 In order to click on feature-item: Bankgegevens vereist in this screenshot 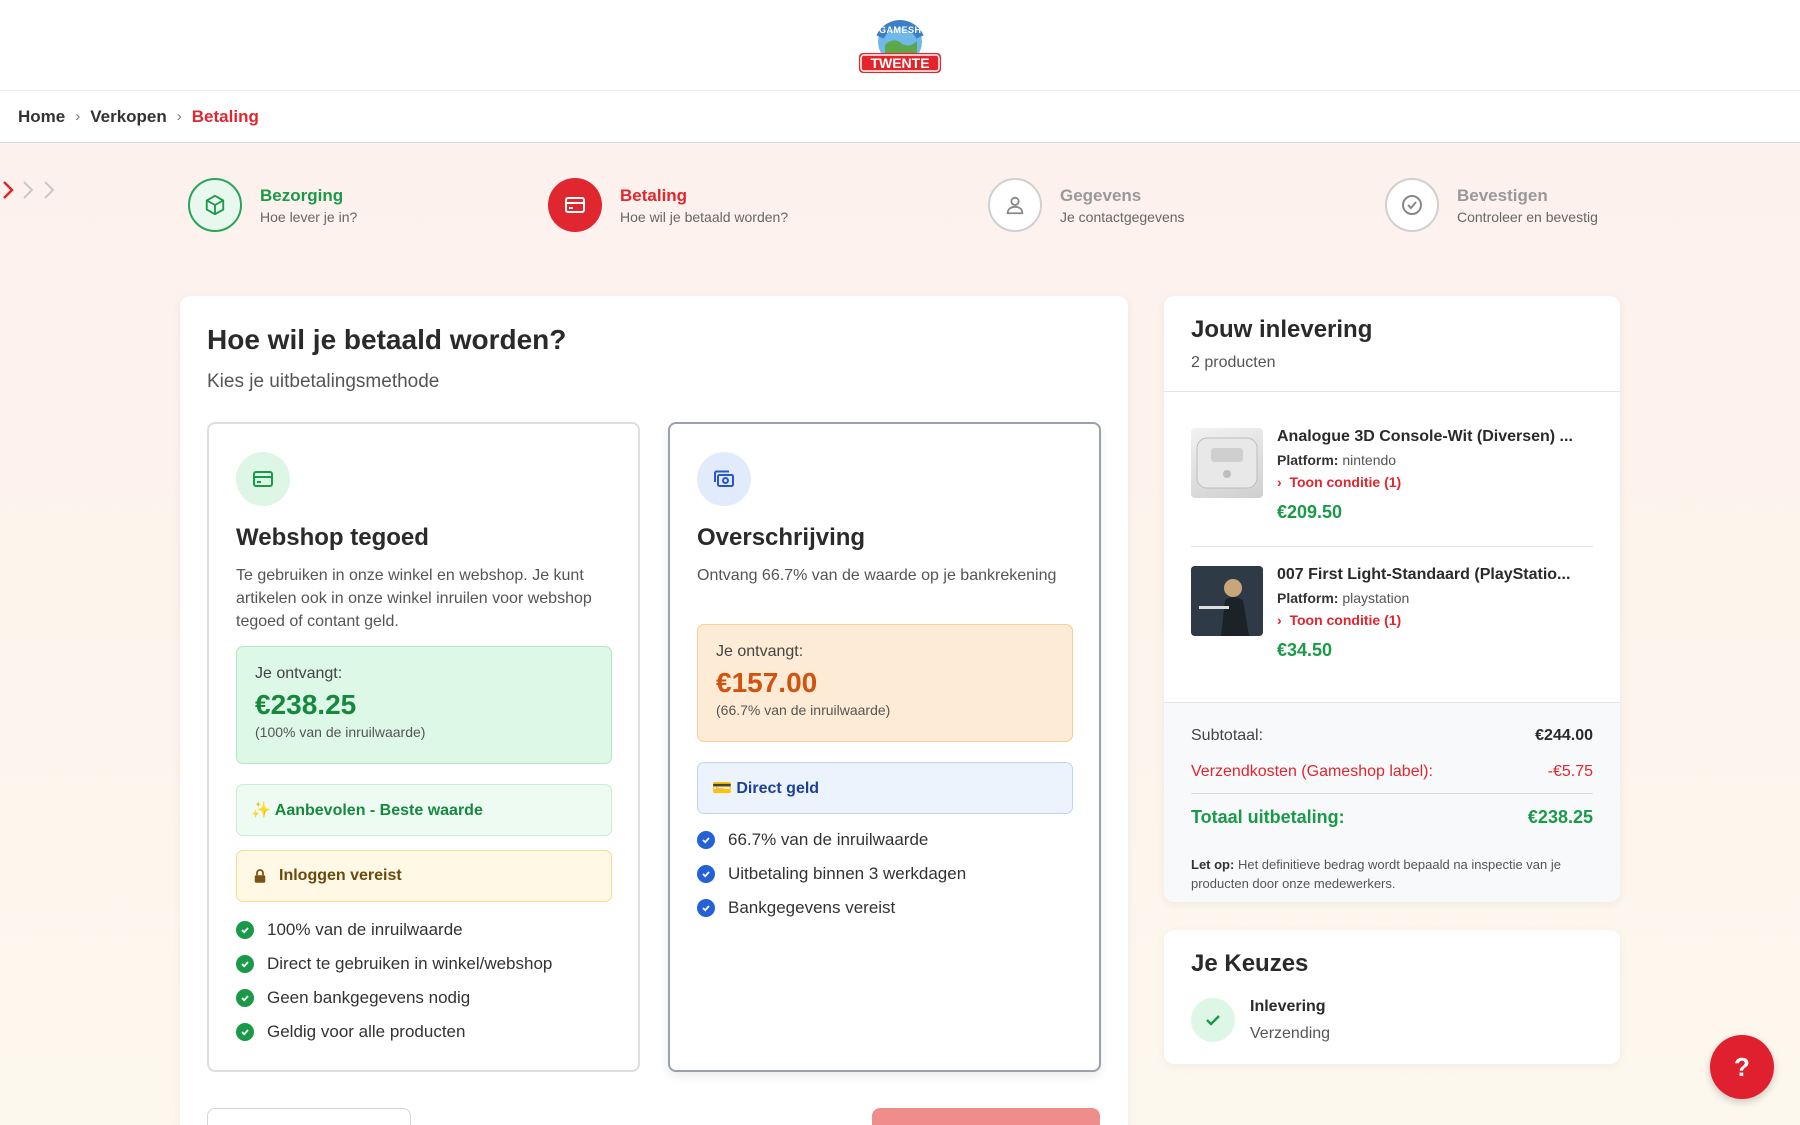, I will do `click(796, 908)`.